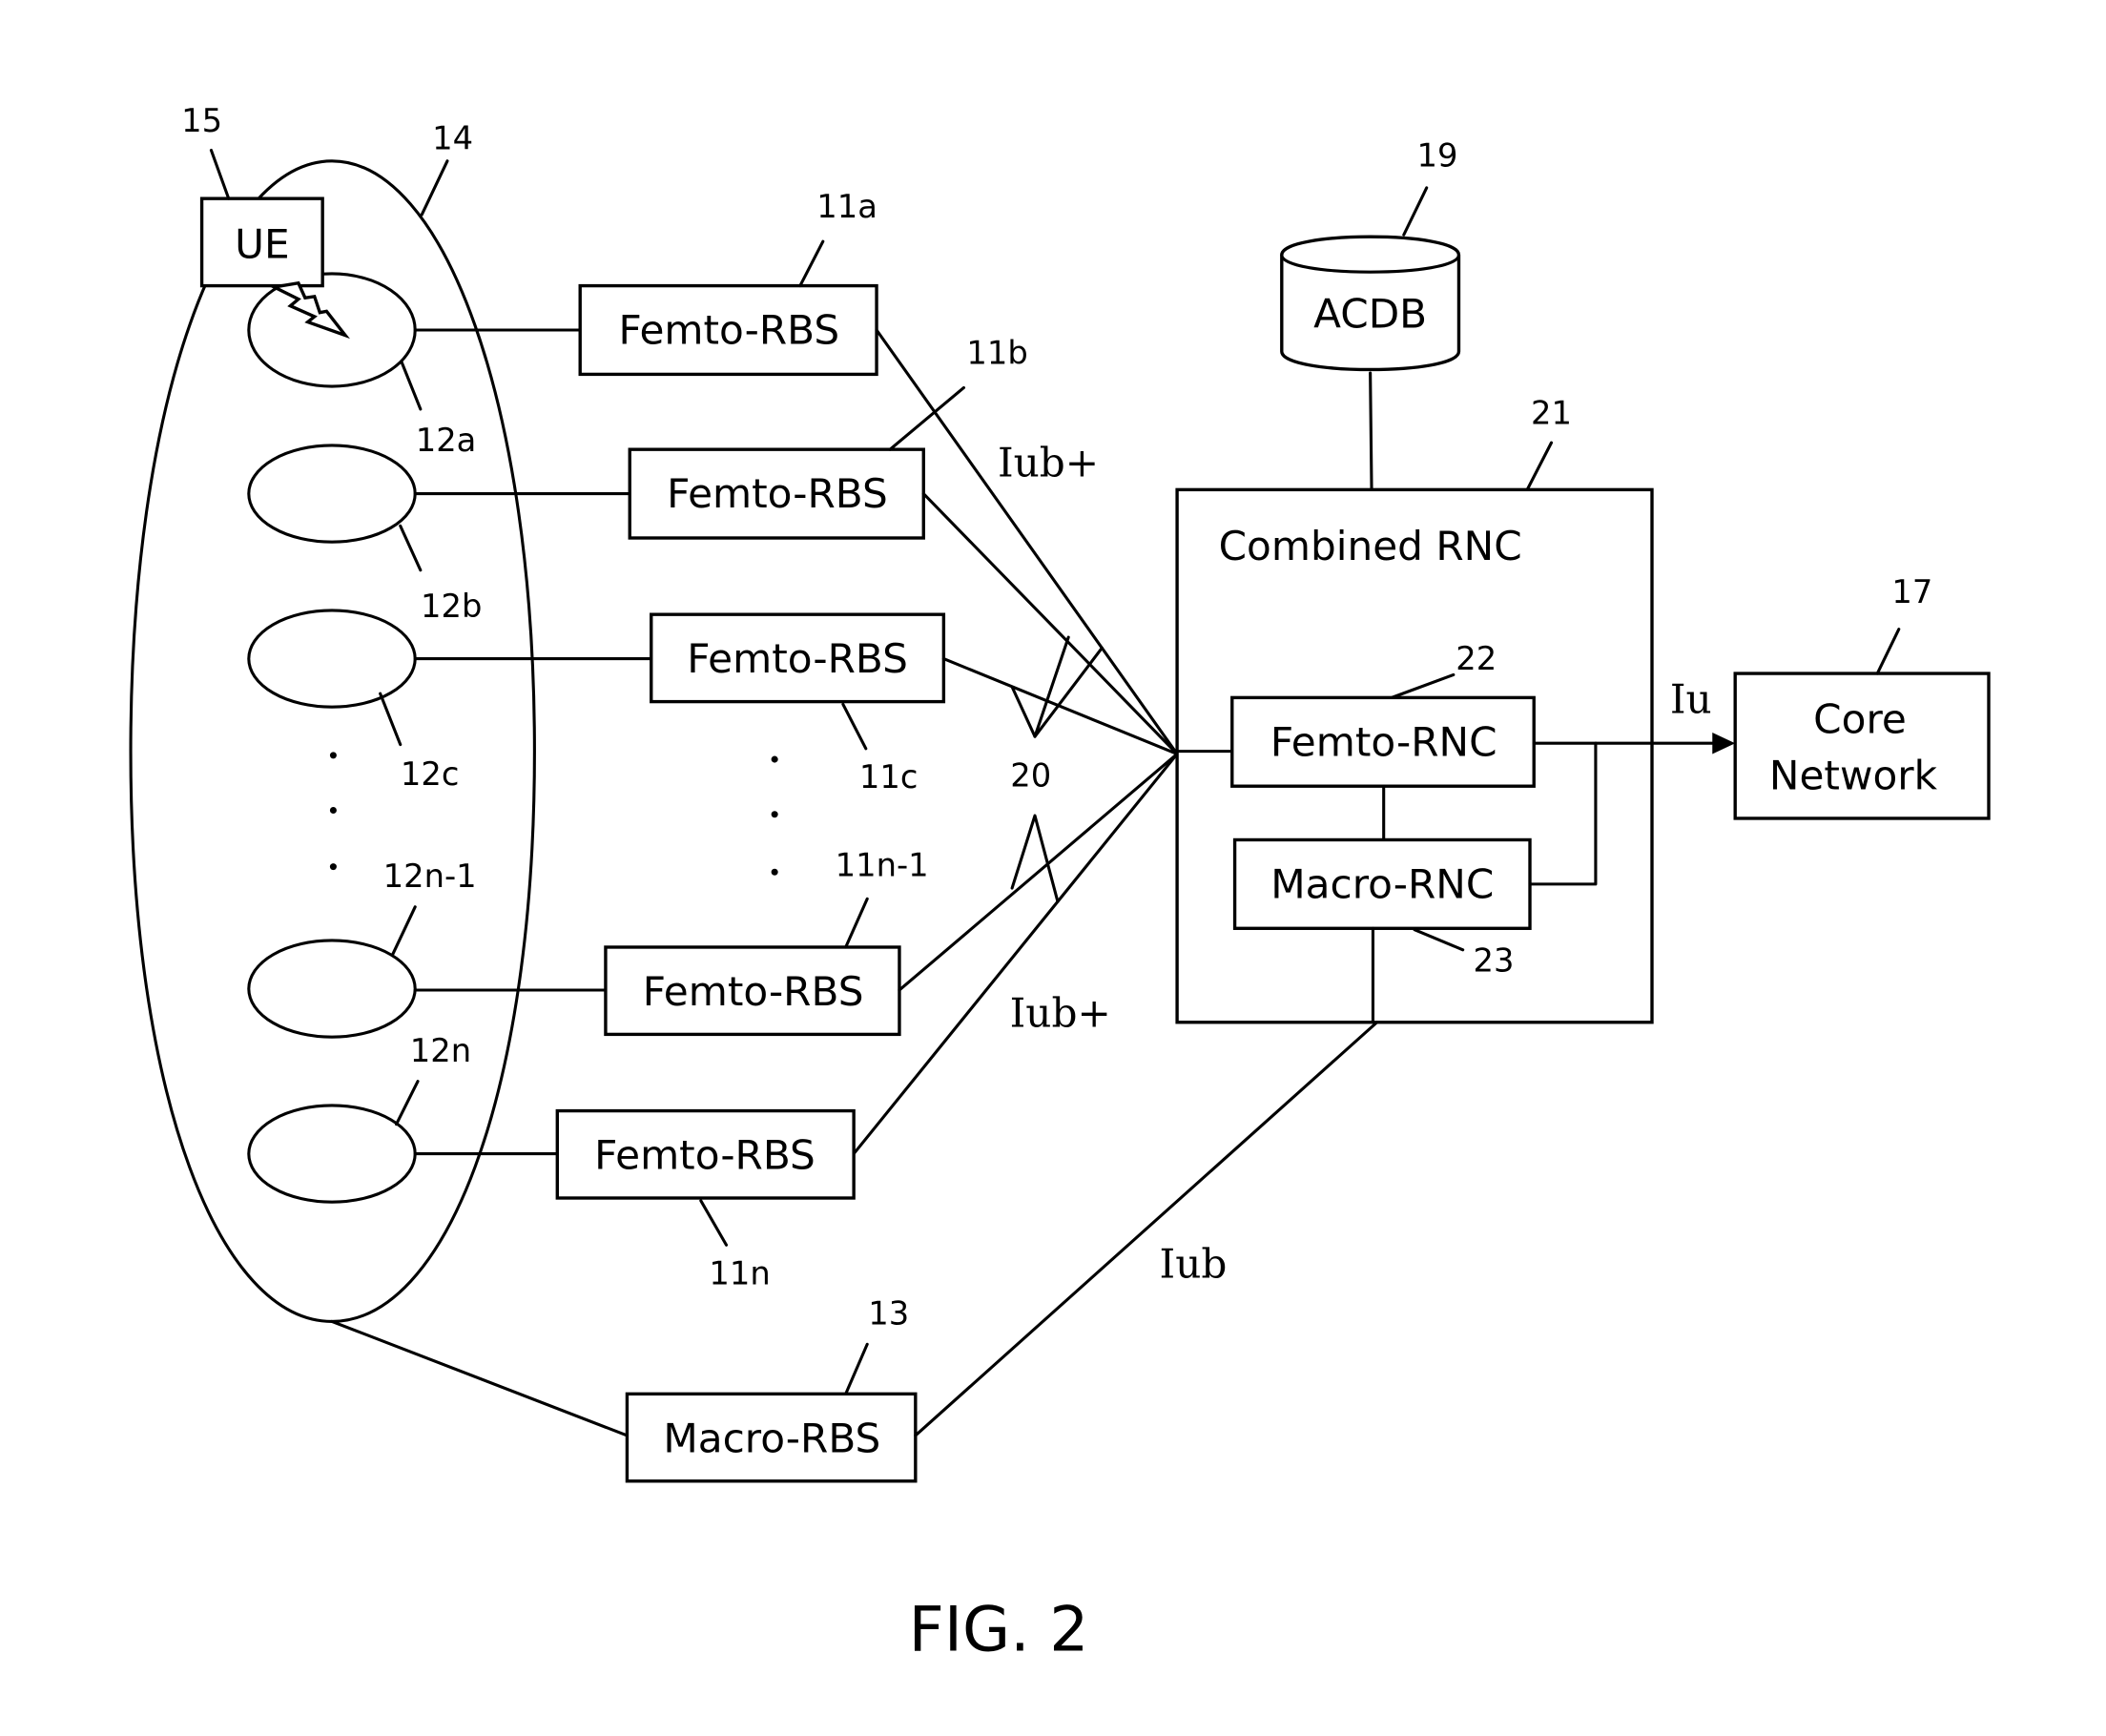 The width and height of the screenshot is (2106, 1736). Describe the element at coordinates (854, 726) in the screenshot. I see `leader-line-11c` at that location.